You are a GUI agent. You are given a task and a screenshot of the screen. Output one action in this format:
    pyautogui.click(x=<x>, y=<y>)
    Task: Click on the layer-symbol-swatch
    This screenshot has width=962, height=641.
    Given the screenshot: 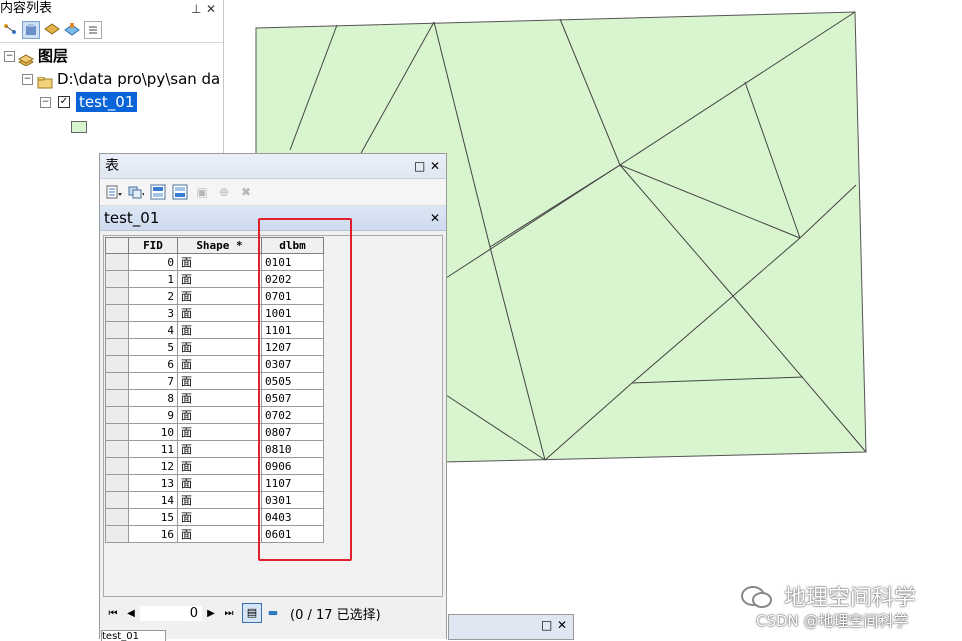 What is the action you would take?
    pyautogui.click(x=79, y=127)
    